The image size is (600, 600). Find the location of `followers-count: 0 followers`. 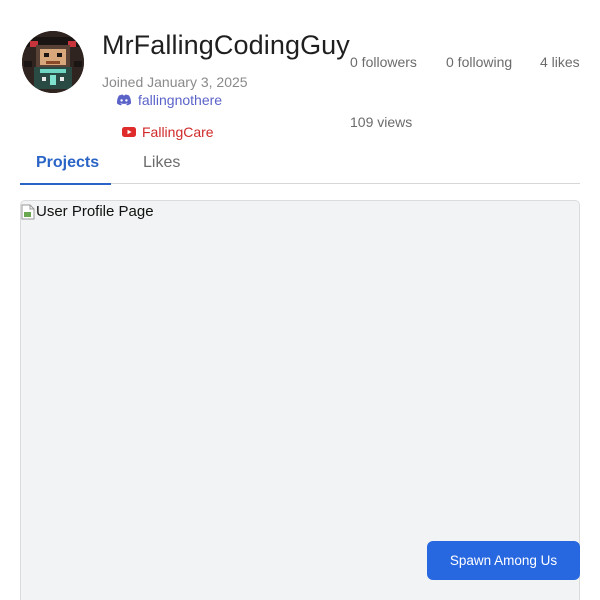

followers-count: 0 followers is located at coordinates (383, 62).